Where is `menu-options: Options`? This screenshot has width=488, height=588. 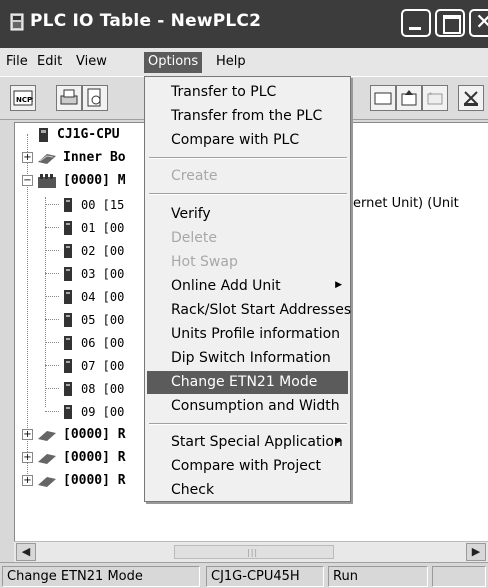 menu-options: Options is located at coordinates (173, 62).